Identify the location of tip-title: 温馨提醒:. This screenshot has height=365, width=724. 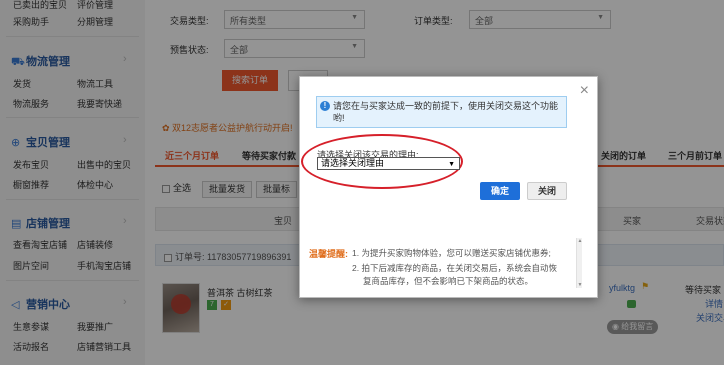
(328, 254).